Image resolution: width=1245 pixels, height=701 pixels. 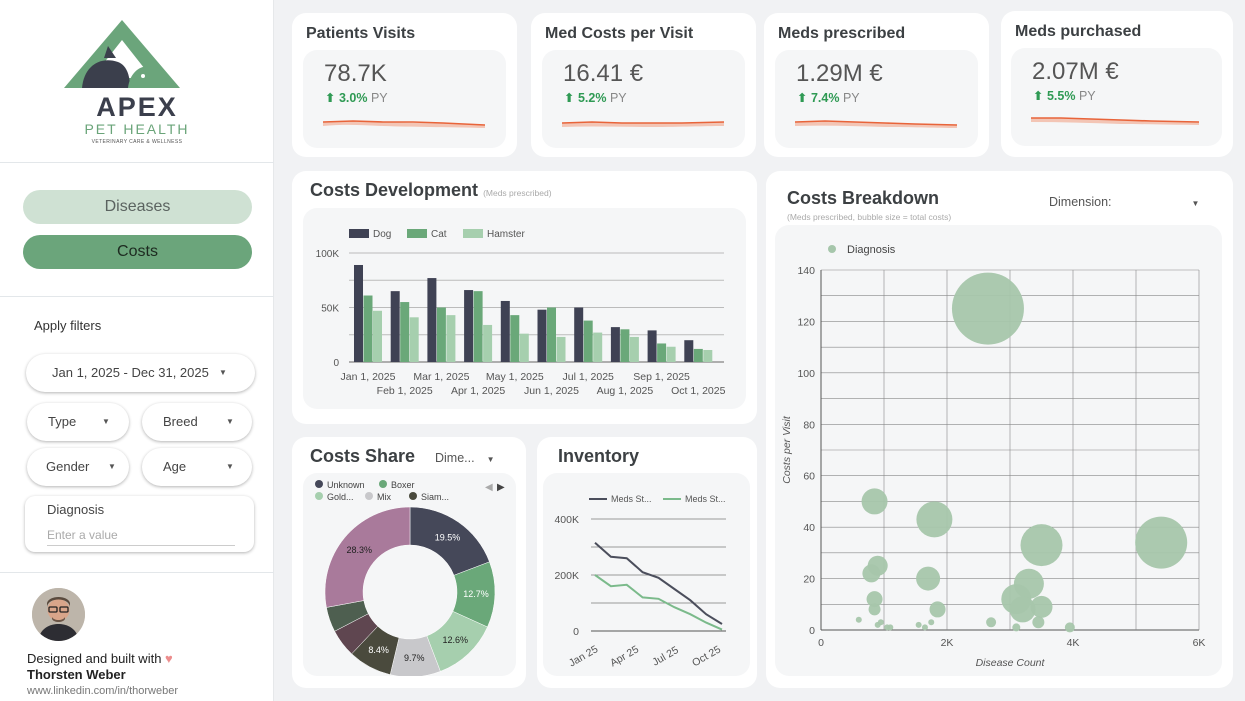 I want to click on x-tick-label: Apr 25, so click(x=624, y=656).